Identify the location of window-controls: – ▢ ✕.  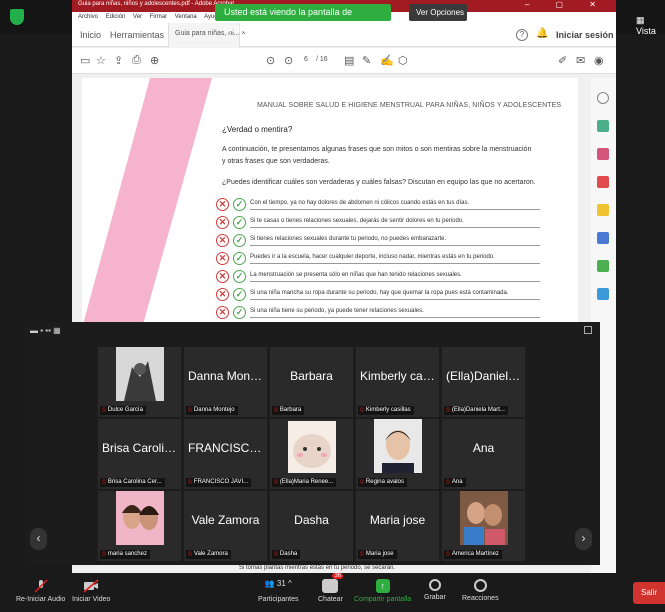
(566, 4).